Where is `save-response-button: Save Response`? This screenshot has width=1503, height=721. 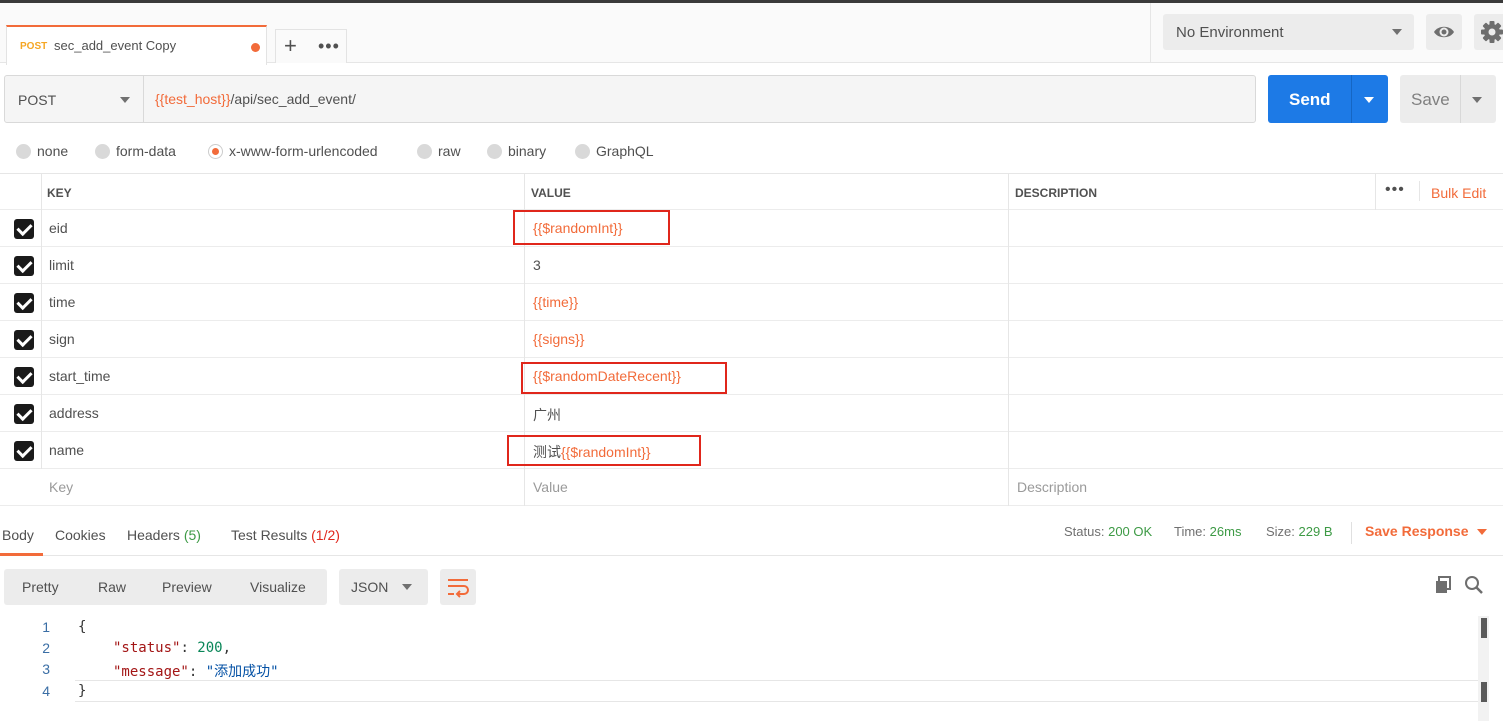
save-response-button: Save Response is located at coordinates (1426, 531).